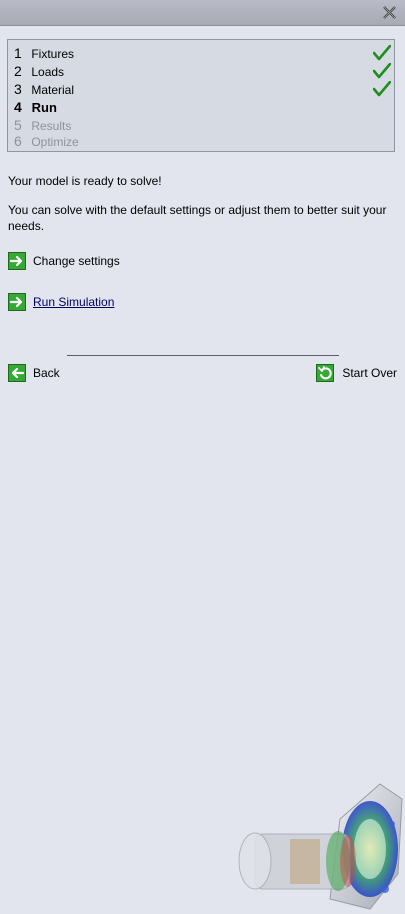 This screenshot has height=914, width=405. I want to click on simulation-product-image, so click(320, 846).